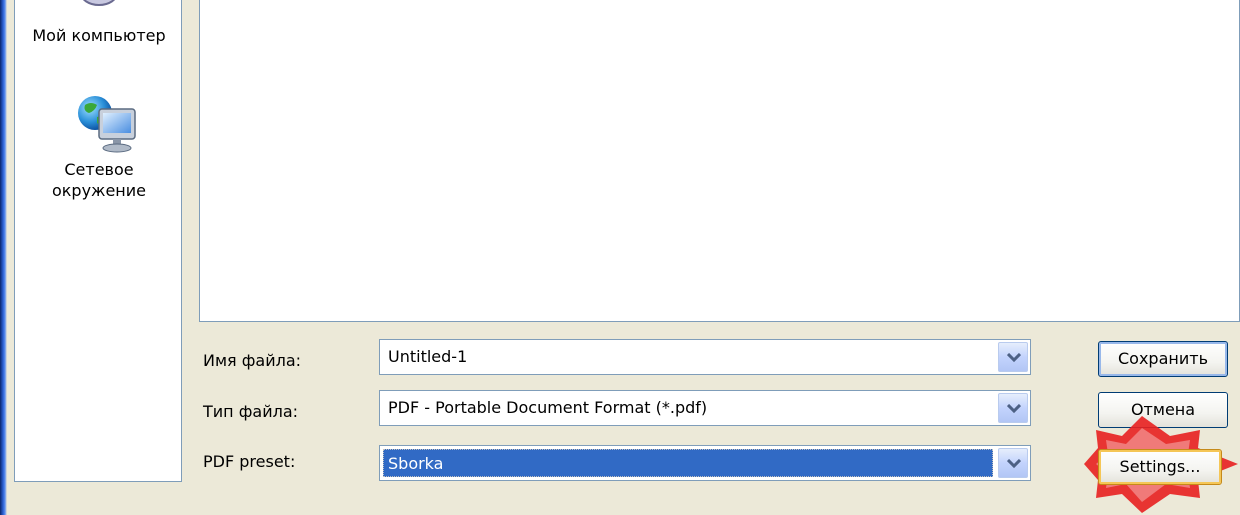 The width and height of the screenshot is (1240, 515). I want to click on window-border, so click(3, 257).